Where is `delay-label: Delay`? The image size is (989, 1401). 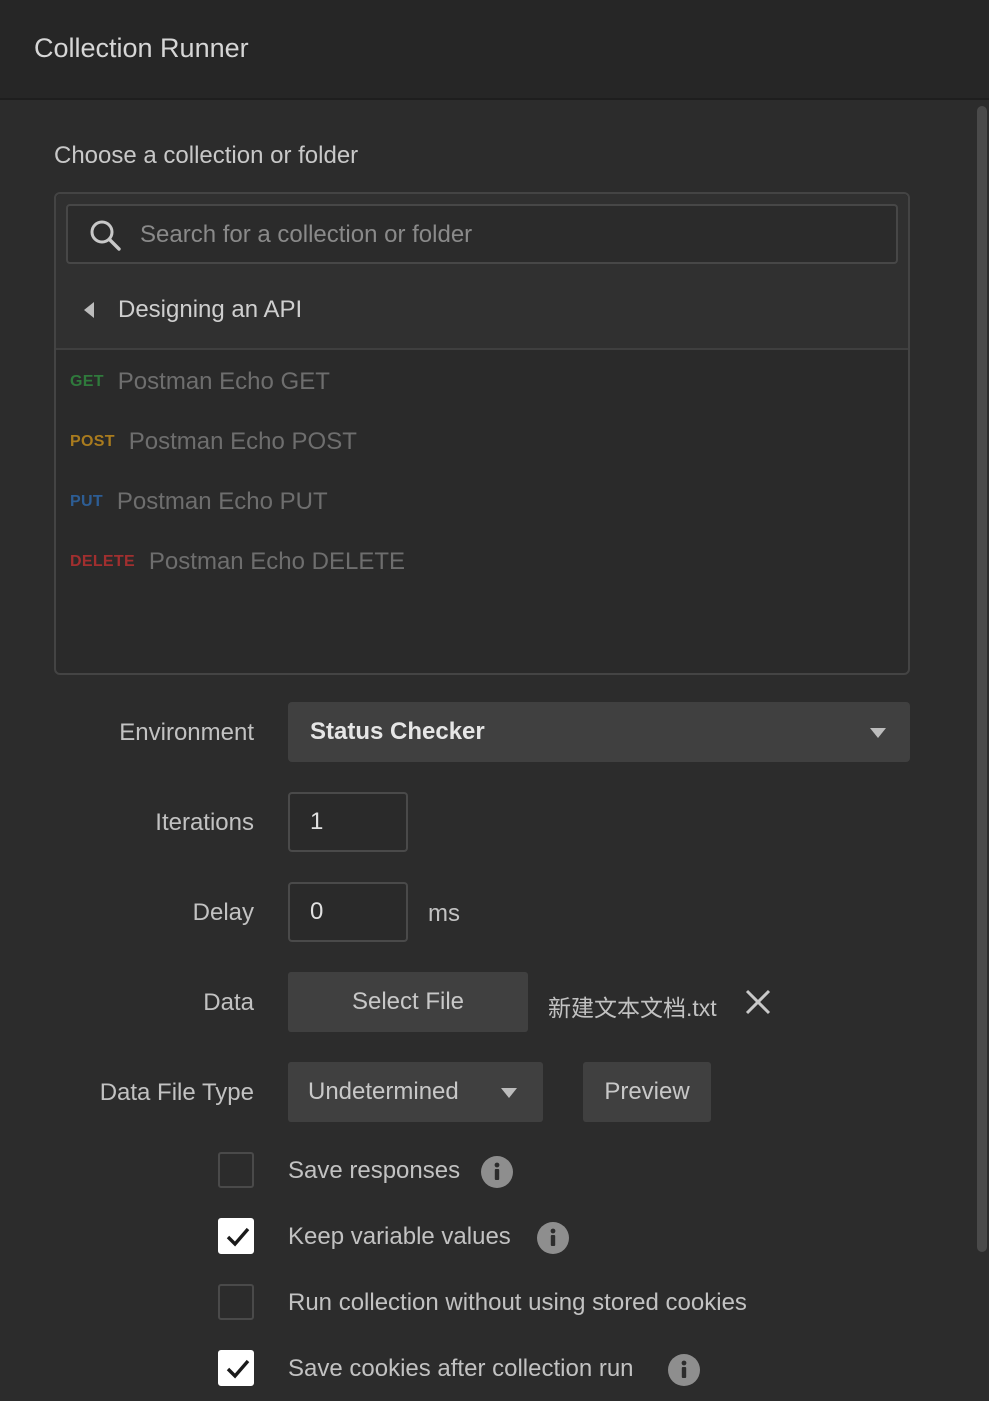 delay-label: Delay is located at coordinates (223, 912).